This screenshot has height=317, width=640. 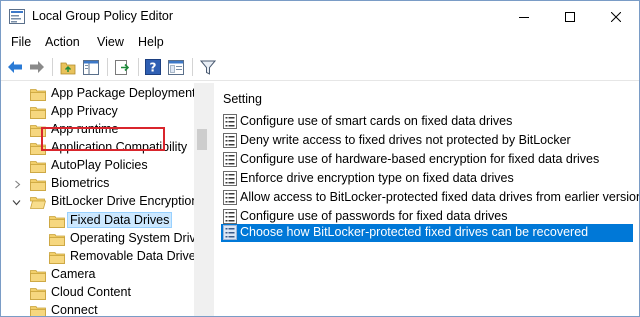 I want to click on properties-icon, so click(x=176, y=67).